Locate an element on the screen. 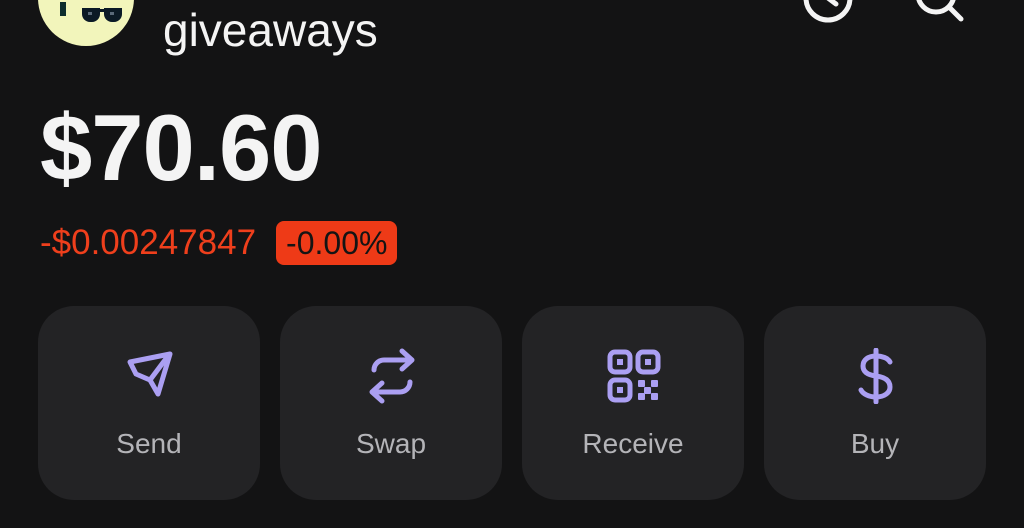 The width and height of the screenshot is (1024, 528). balance-amount: $70.60 is located at coordinates (181, 147).